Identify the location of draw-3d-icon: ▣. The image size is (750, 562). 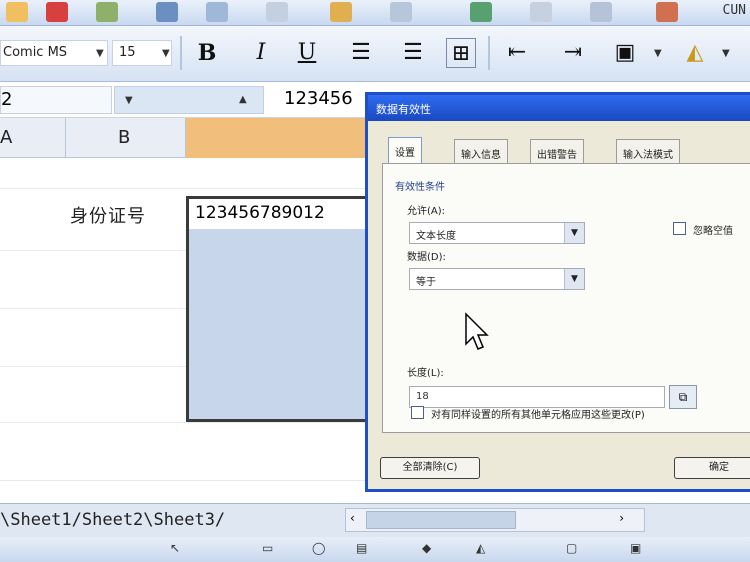
(635, 548).